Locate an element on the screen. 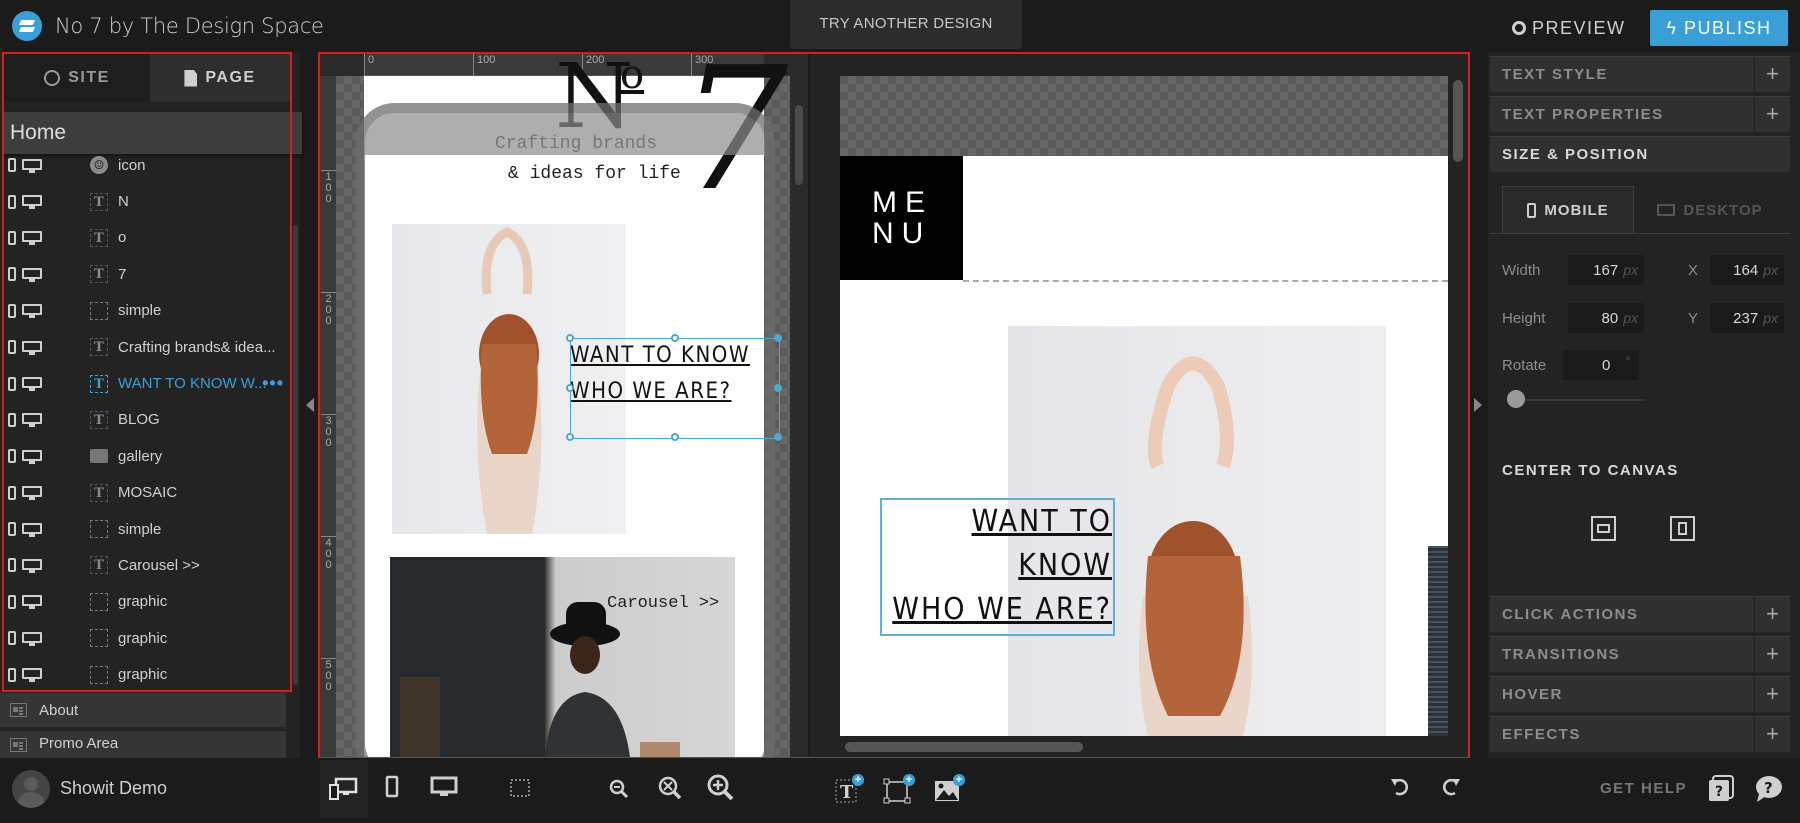 This screenshot has height=823, width=1800. rotate-slider-track is located at coordinates (1578, 400).